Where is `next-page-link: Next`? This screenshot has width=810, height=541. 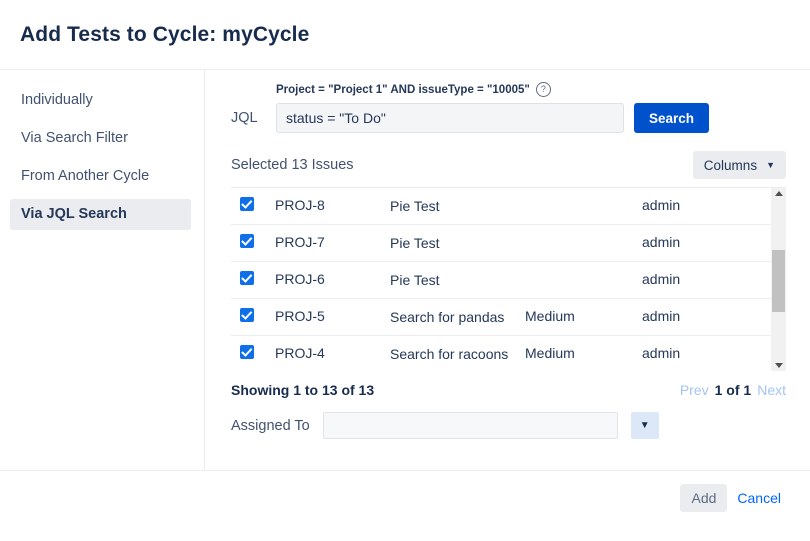
next-page-link: Next is located at coordinates (771, 390).